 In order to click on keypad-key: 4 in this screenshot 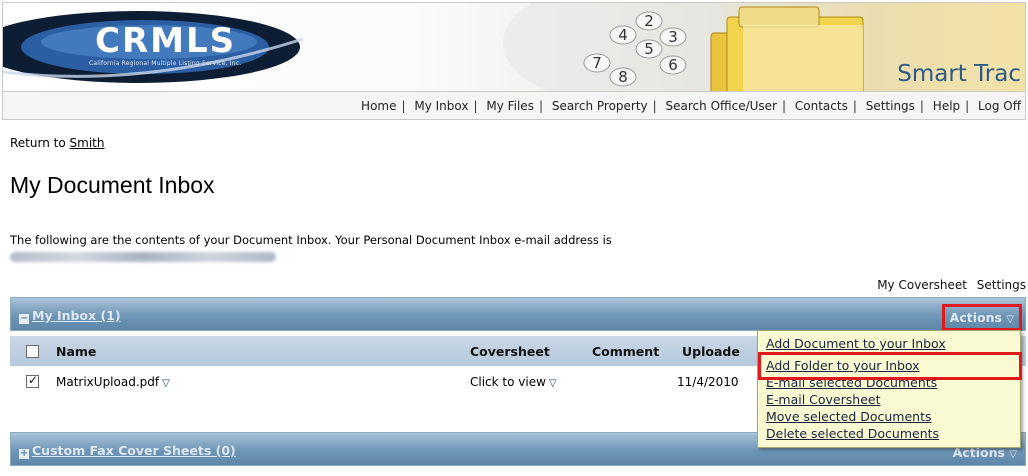, I will do `click(623, 35)`.